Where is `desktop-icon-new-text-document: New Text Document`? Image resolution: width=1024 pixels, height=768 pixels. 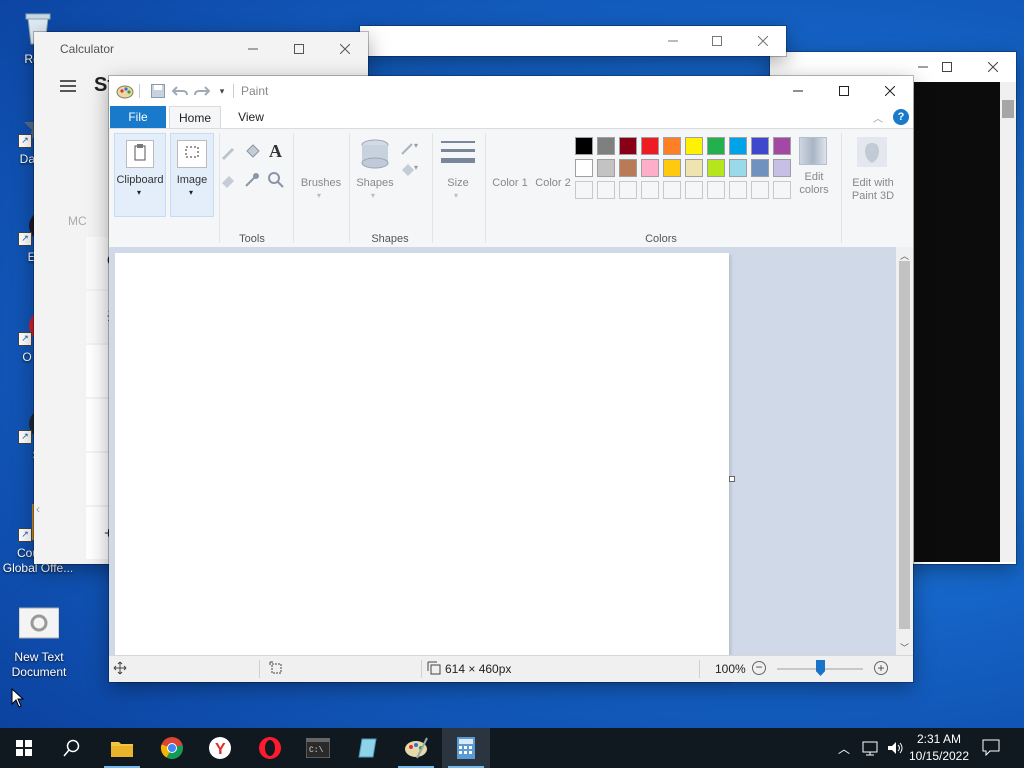 desktop-icon-new-text-document: New Text Document is located at coordinates (39, 643).